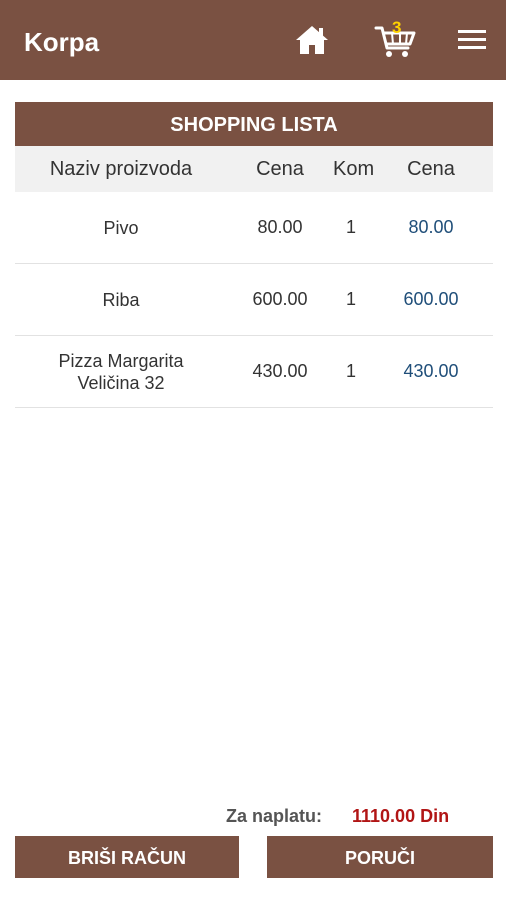 This screenshot has height=900, width=506. I want to click on hamburger-menu-icon, so click(472, 39).